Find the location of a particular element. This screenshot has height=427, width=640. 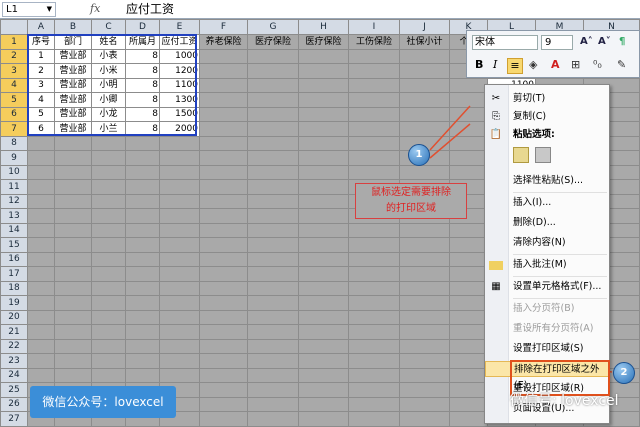

menu-item-reset-page-breaks: 重设所有分页符(A) is located at coordinates (547, 329).